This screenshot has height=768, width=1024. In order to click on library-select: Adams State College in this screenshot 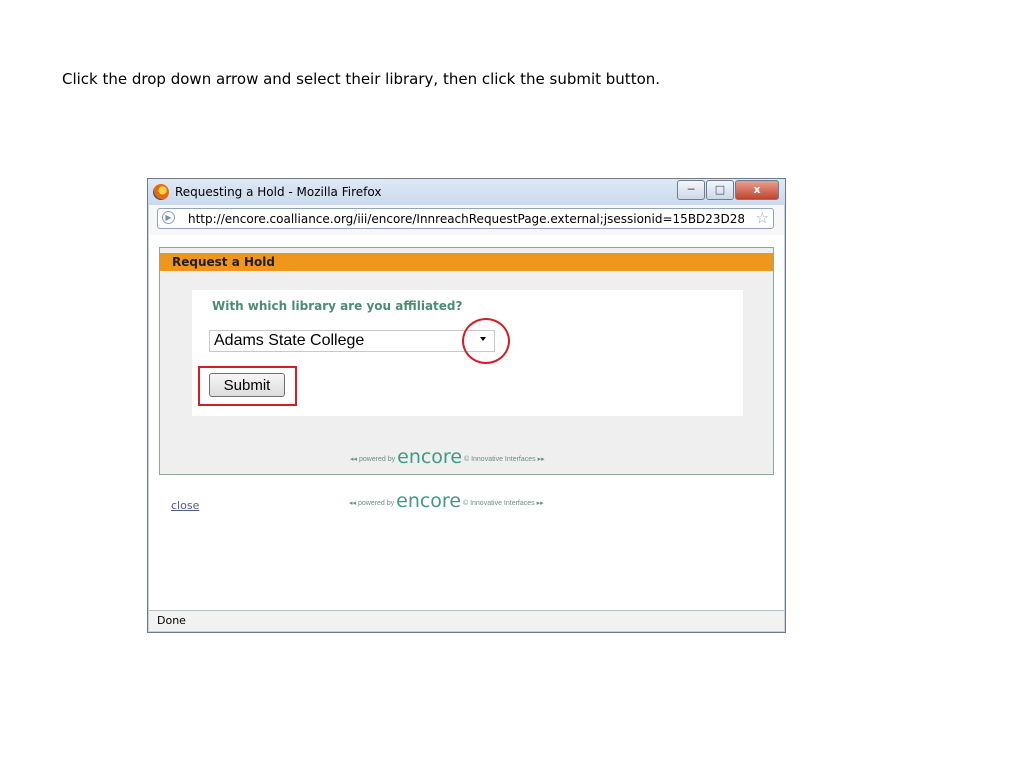, I will do `click(352, 341)`.